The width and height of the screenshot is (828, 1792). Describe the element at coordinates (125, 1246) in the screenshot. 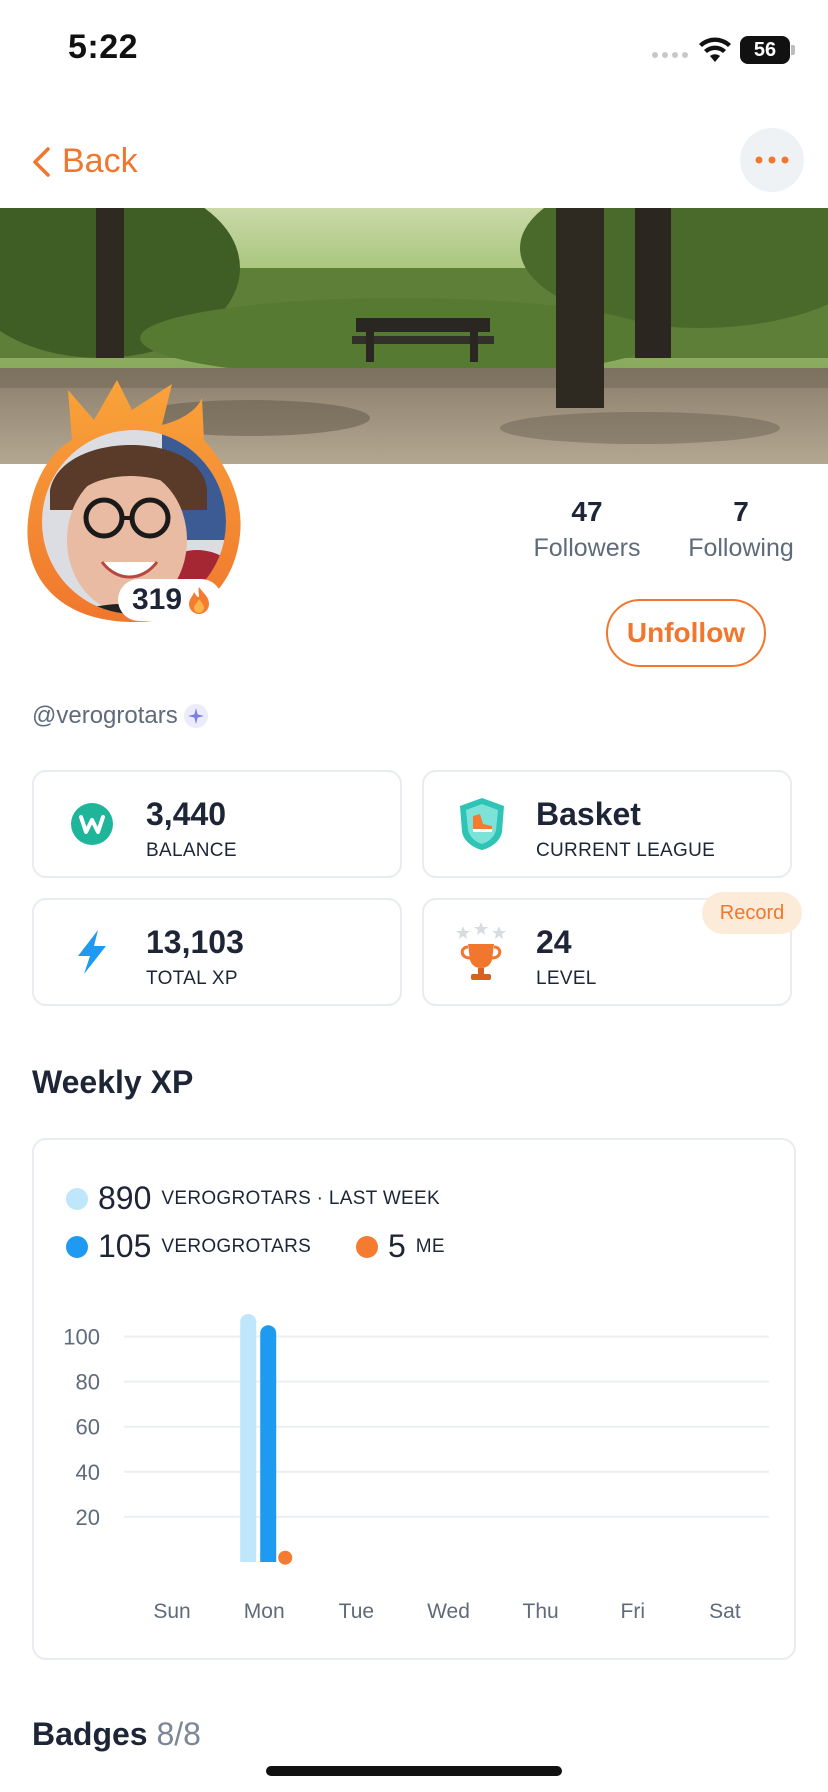

I see `legend-user-value: 105` at that location.